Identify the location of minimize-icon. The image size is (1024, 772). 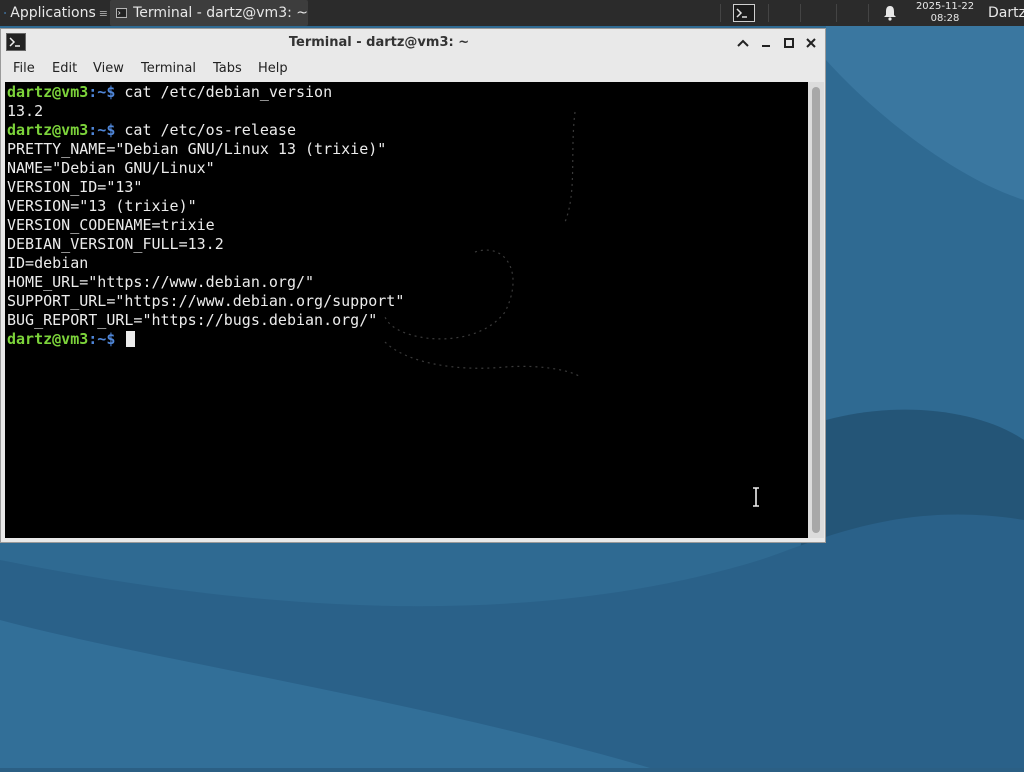
(766, 46).